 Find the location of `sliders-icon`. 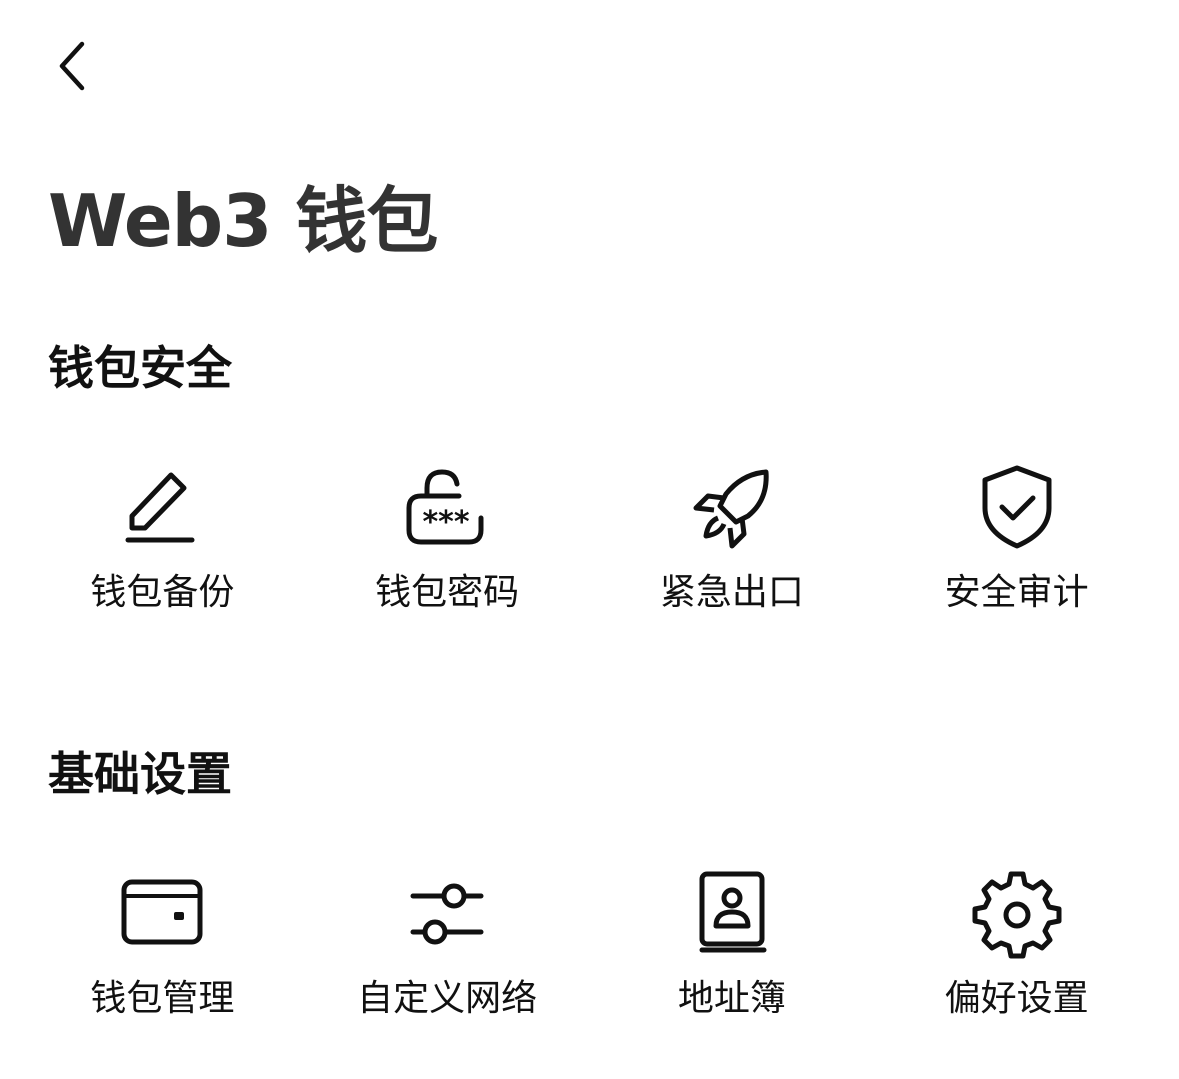

sliders-icon is located at coordinates (447, 914).